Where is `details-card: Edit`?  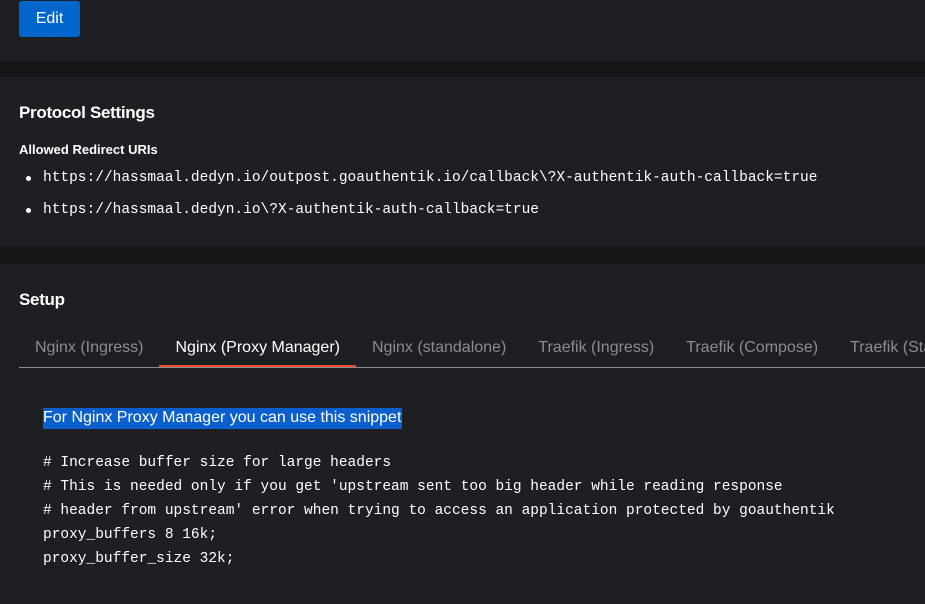
details-card: Edit is located at coordinates (462, 30).